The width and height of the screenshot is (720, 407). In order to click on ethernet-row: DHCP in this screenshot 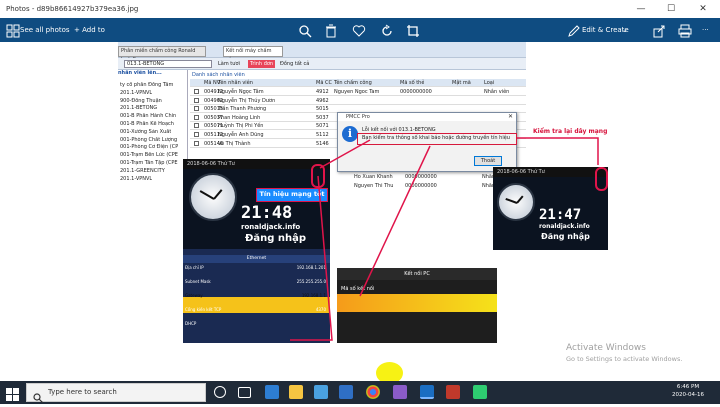, I will do `click(256, 324)`.